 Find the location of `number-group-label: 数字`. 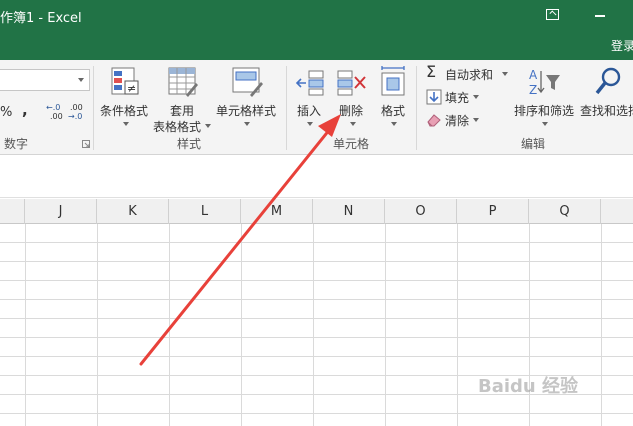

number-group-label: 数字 is located at coordinates (16, 144).